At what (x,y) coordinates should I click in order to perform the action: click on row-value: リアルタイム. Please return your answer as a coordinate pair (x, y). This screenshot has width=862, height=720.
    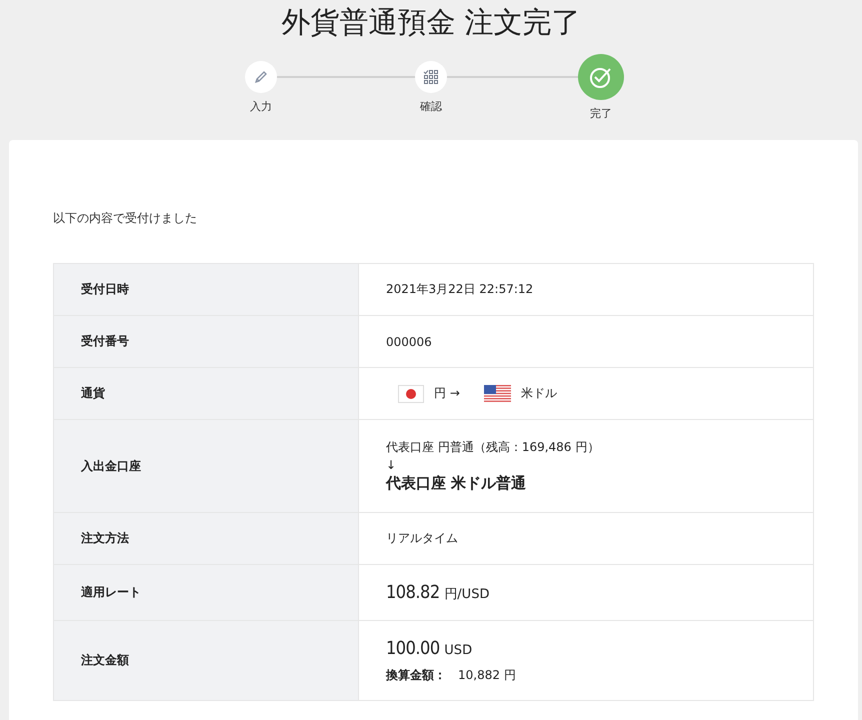
    Looking at the image, I should click on (586, 538).